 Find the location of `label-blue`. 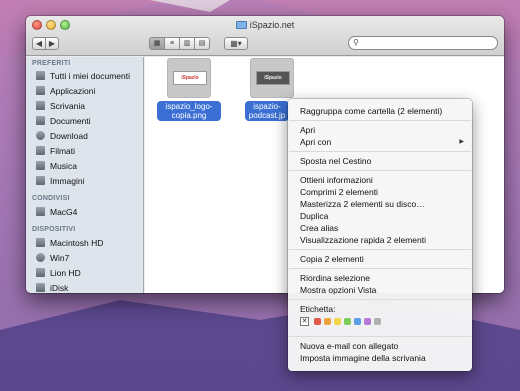

label-blue is located at coordinates (357, 321).